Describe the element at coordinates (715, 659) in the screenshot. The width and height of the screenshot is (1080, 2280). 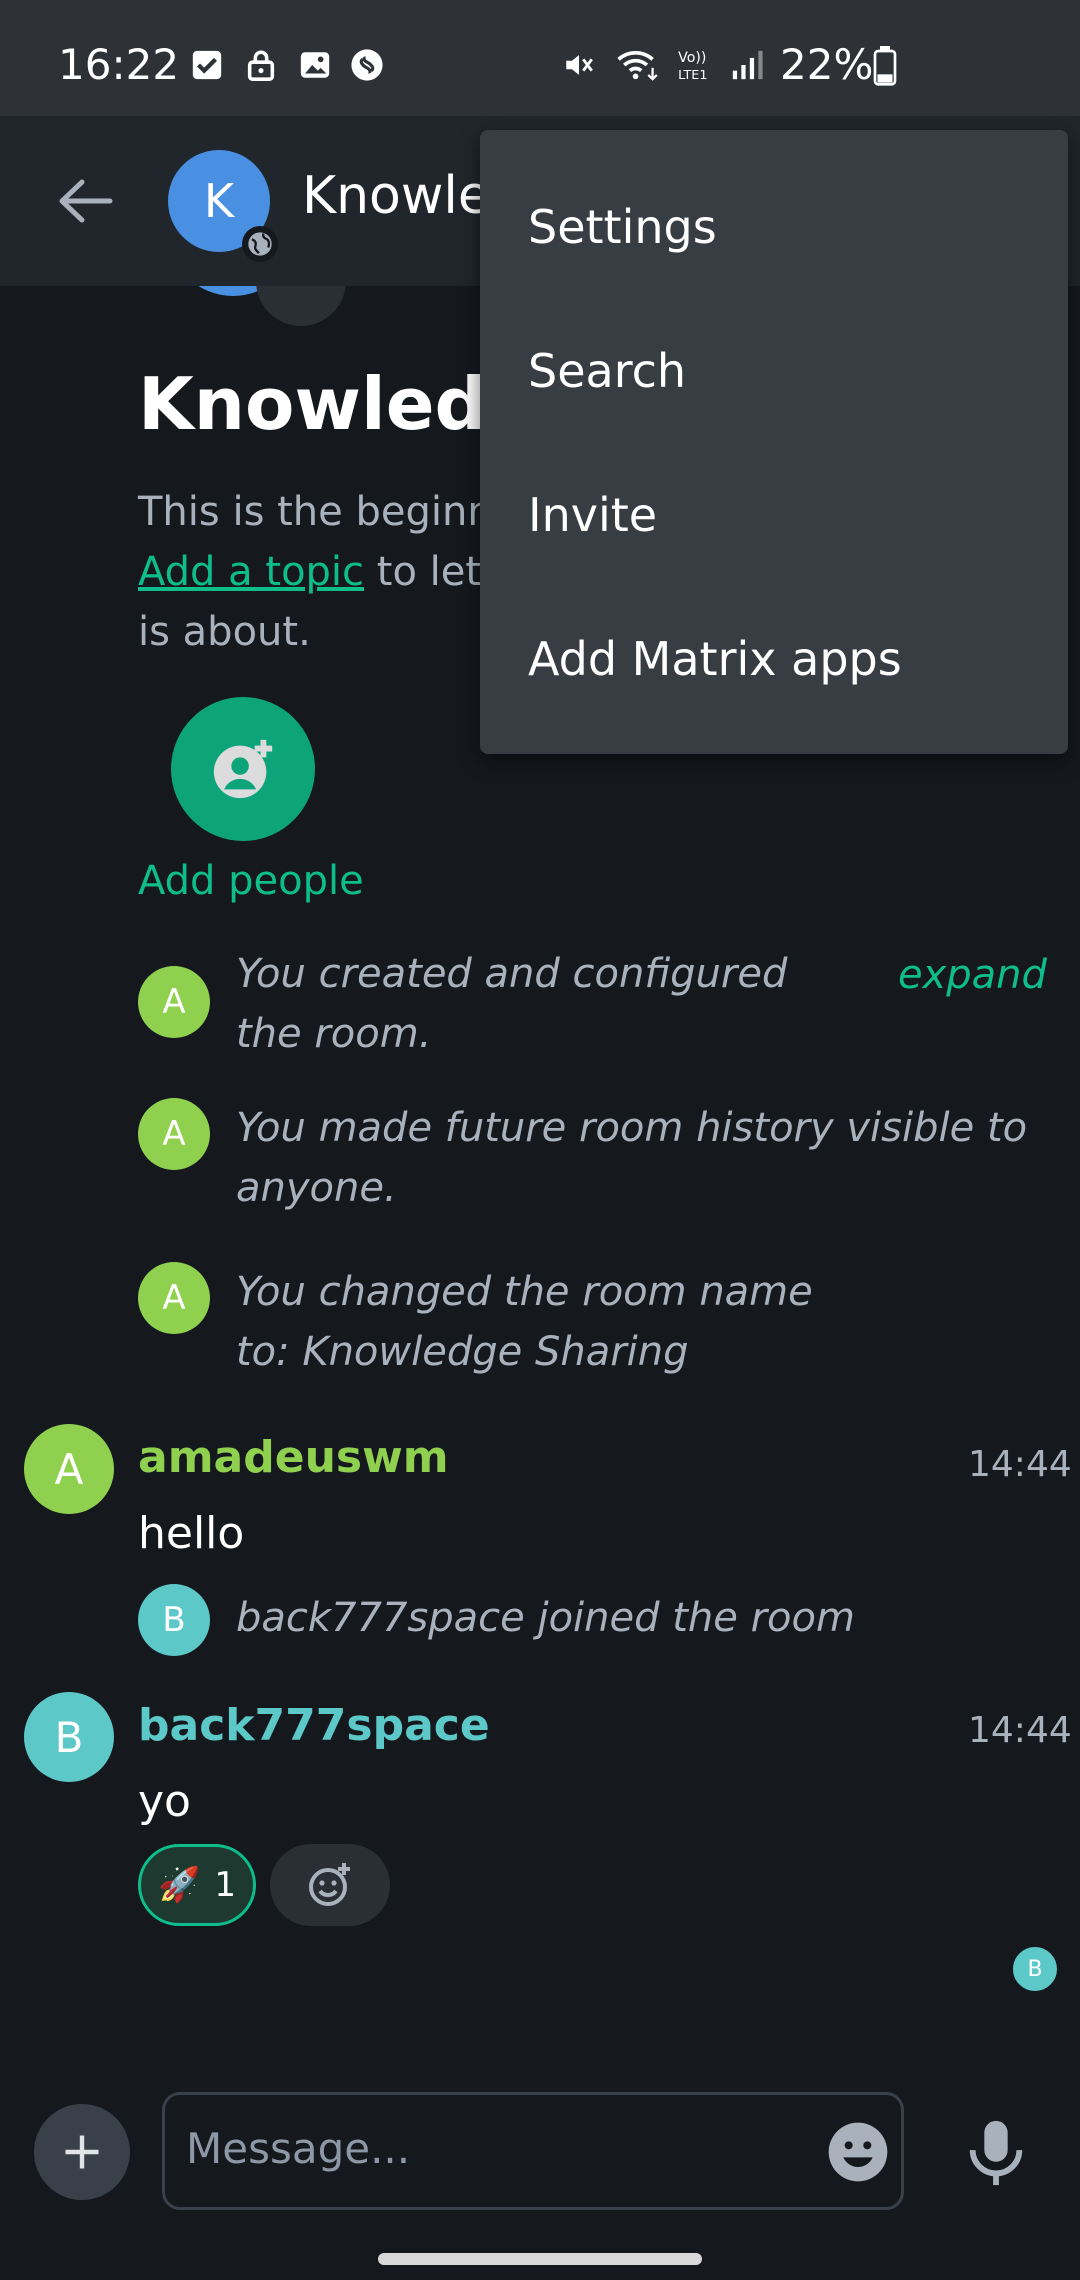
I see `menu-item-add-matrix-apps: Add Matrix apps` at that location.